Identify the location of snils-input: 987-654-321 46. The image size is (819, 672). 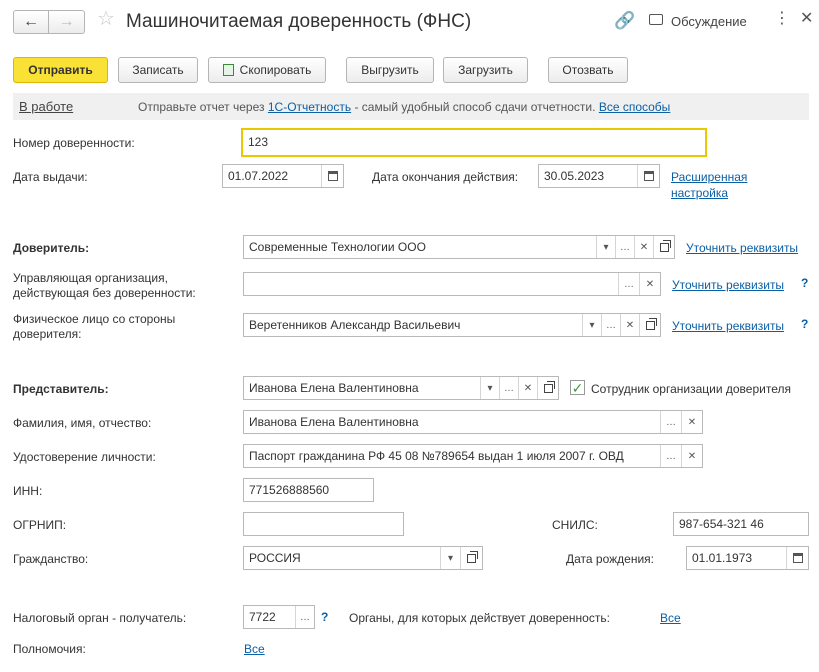
(741, 524).